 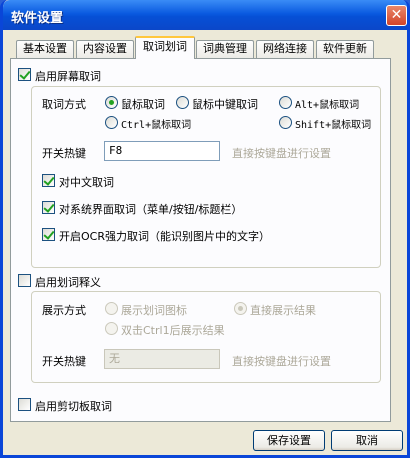 What do you see at coordinates (154, 310) in the screenshot?
I see `mode-show-icon-label: 展示划词图标` at bounding box center [154, 310].